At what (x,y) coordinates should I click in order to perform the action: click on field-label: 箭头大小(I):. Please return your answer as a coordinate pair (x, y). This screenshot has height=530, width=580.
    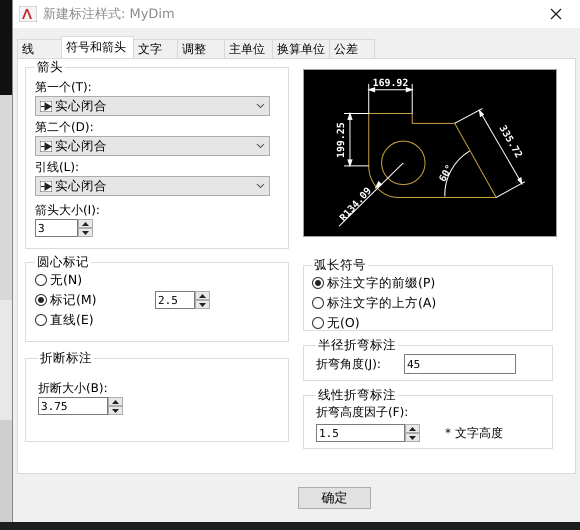
    Looking at the image, I should click on (67, 210).